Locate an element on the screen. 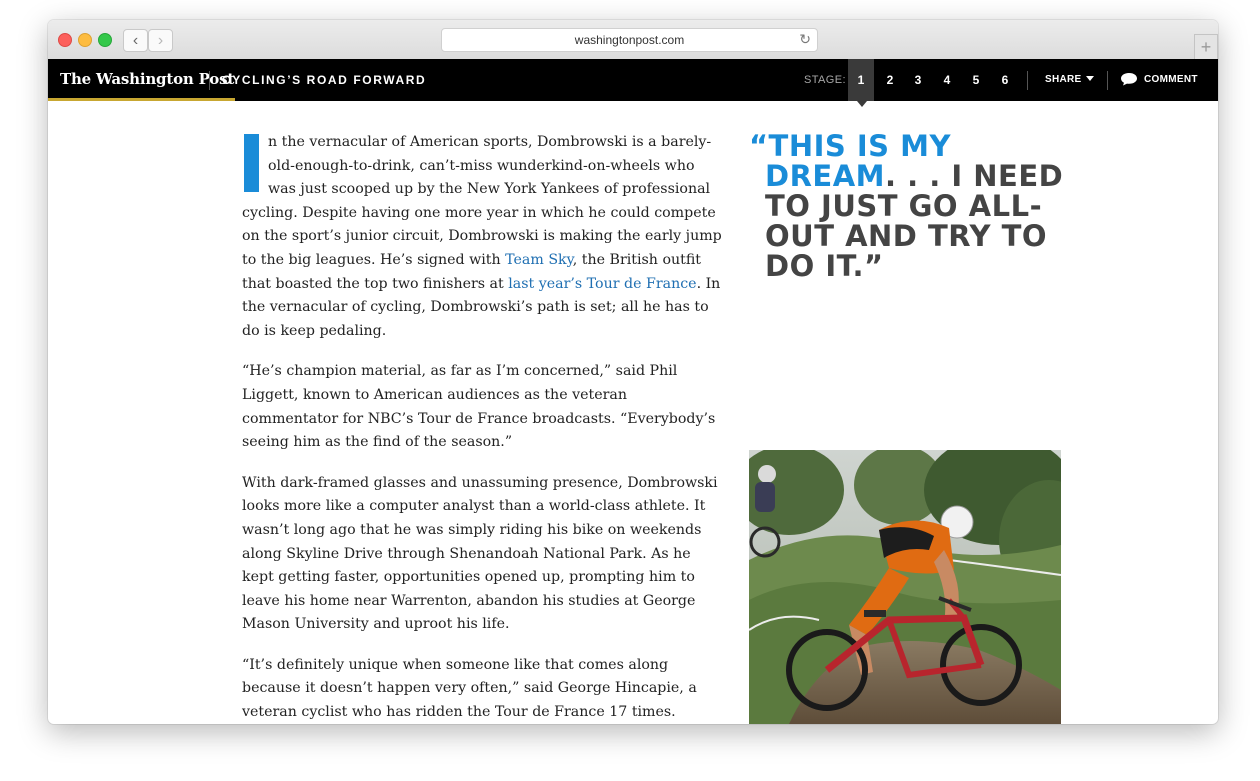  back-button: ‹ is located at coordinates (135, 40).